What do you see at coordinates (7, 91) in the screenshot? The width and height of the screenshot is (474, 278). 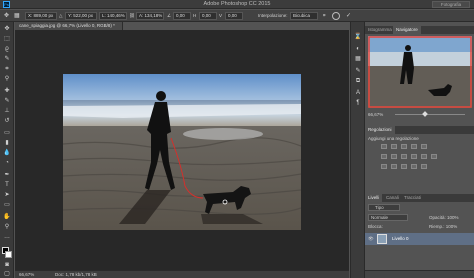 I see `healing-tool-icon: ✚` at bounding box center [7, 91].